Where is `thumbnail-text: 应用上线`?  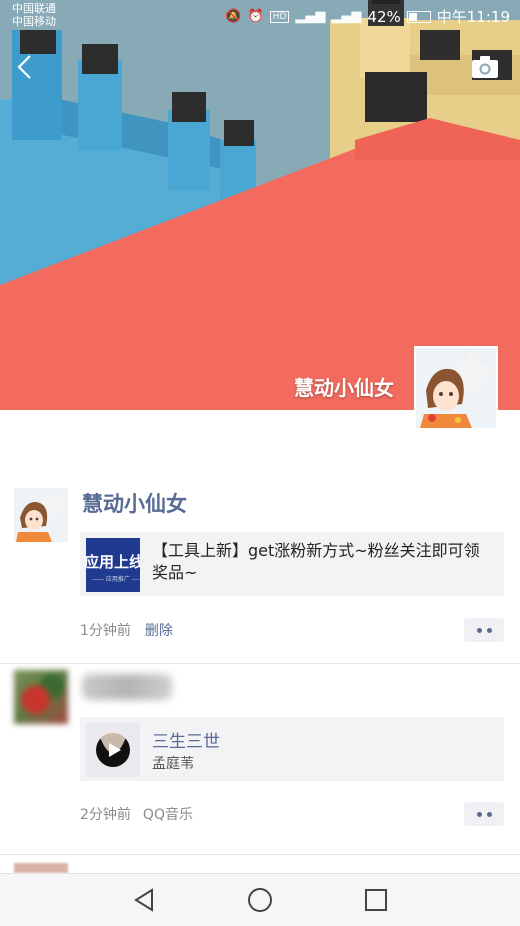
thumbnail-text: 应用上线 is located at coordinates (113, 562).